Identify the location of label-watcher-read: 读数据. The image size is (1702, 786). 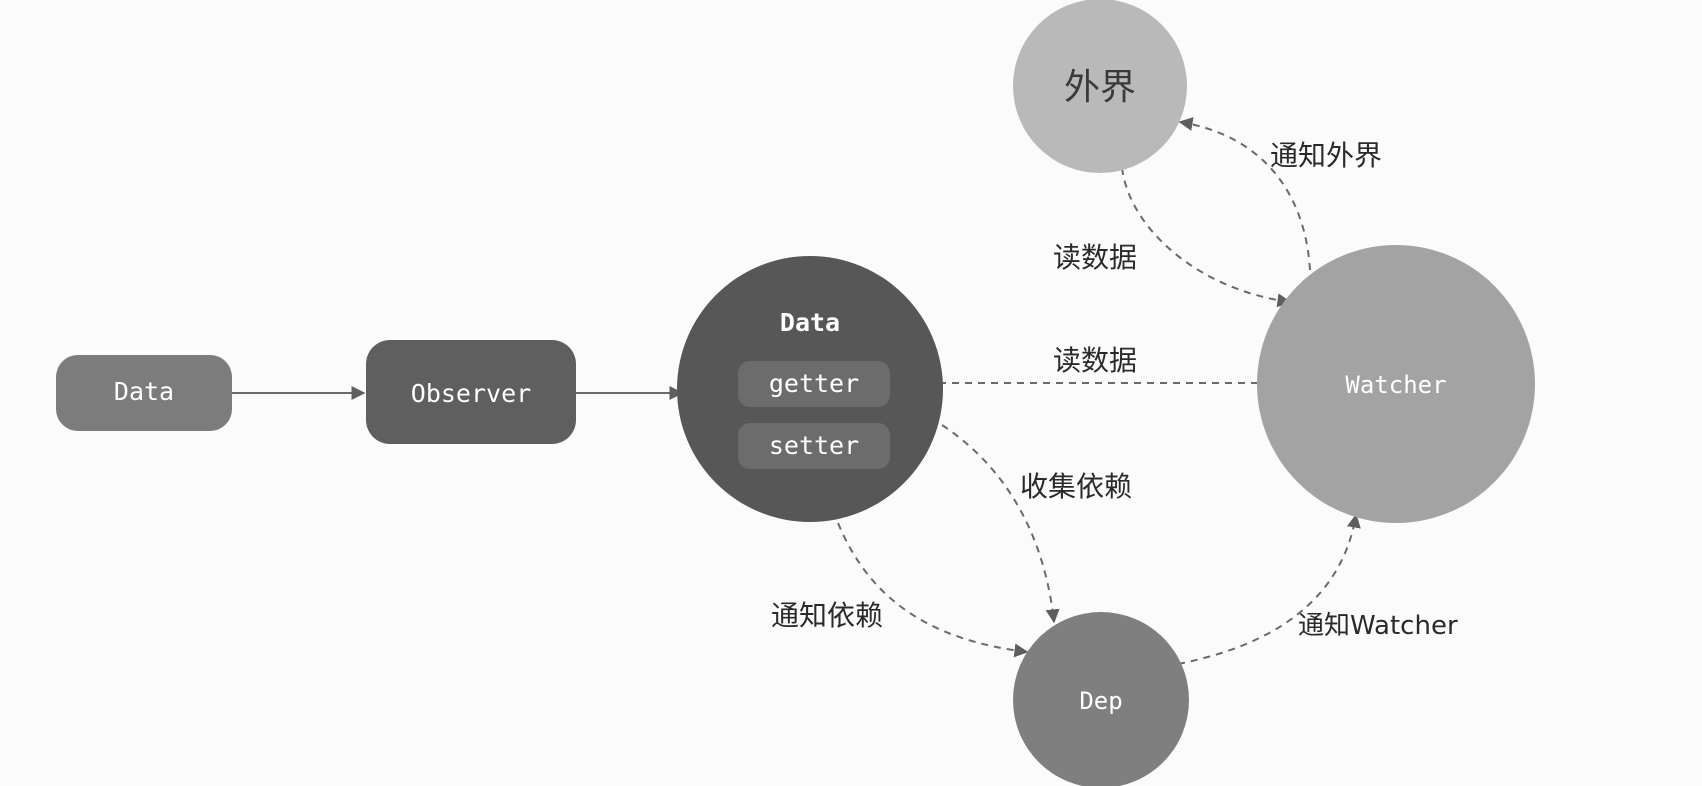
(1095, 360).